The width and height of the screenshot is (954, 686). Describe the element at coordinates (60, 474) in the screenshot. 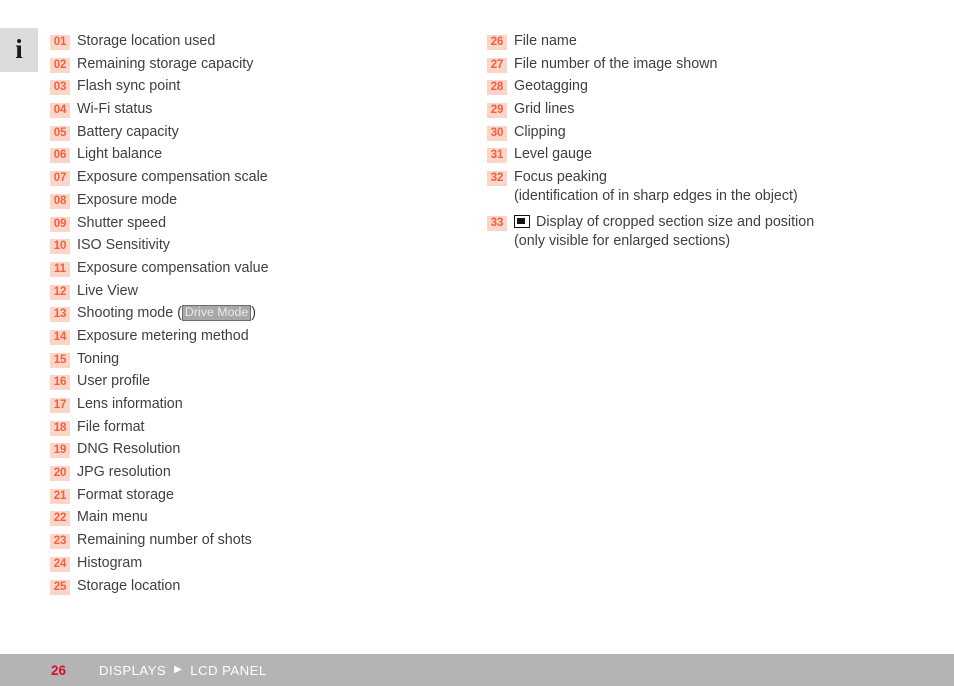

I see `legend-item-number: 20` at that location.